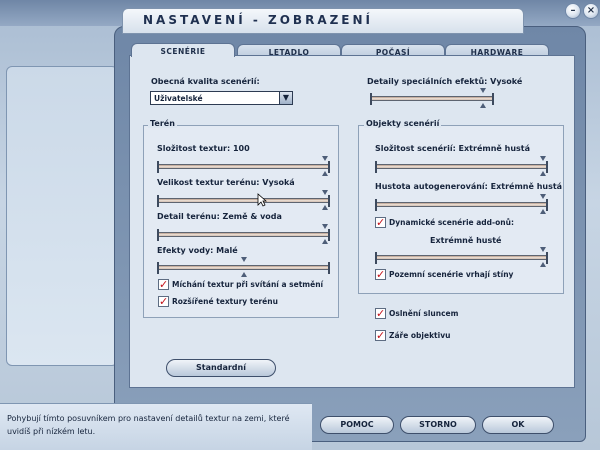 This screenshot has width=600, height=450. I want to click on chevron-down-icon: ▼, so click(285, 98).